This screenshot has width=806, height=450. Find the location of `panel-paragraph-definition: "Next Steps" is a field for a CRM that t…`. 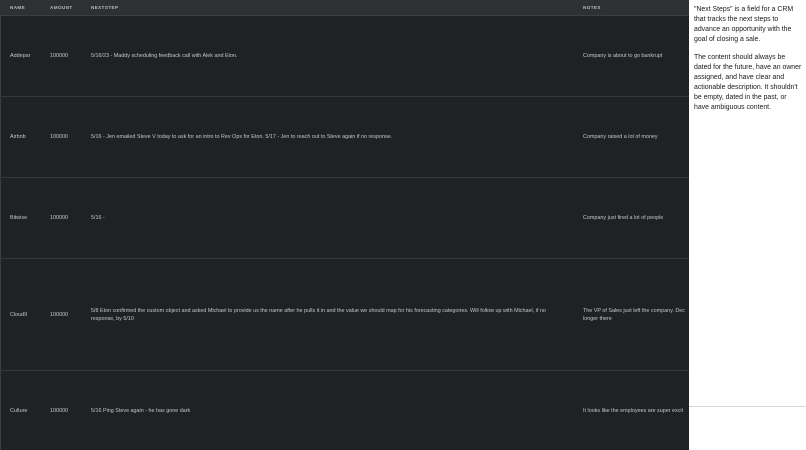

panel-paragraph-definition: "Next Steps" is a field for a CRM that t… is located at coordinates (744, 24).